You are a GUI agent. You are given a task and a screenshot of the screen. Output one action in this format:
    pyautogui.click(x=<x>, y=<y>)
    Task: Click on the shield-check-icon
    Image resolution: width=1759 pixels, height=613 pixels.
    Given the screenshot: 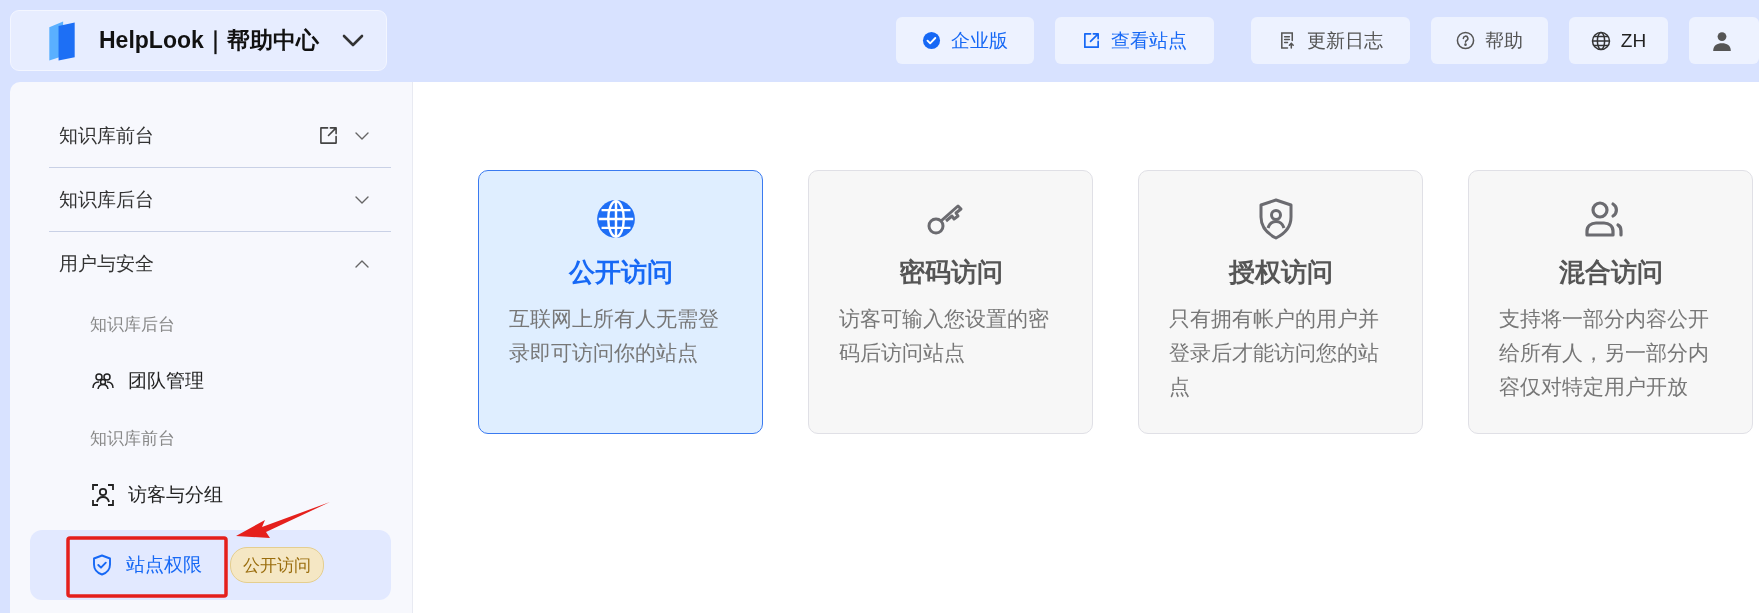 What is the action you would take?
    pyautogui.click(x=102, y=565)
    